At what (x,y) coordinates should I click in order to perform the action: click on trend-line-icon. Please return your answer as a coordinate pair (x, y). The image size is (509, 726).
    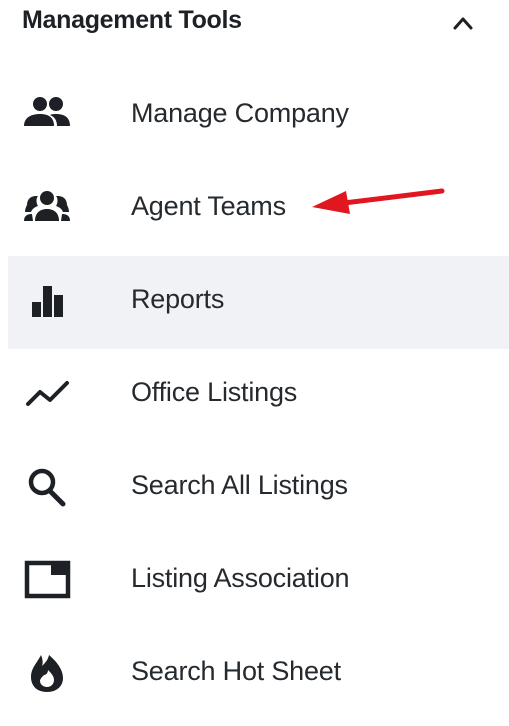
    Looking at the image, I should click on (47, 394).